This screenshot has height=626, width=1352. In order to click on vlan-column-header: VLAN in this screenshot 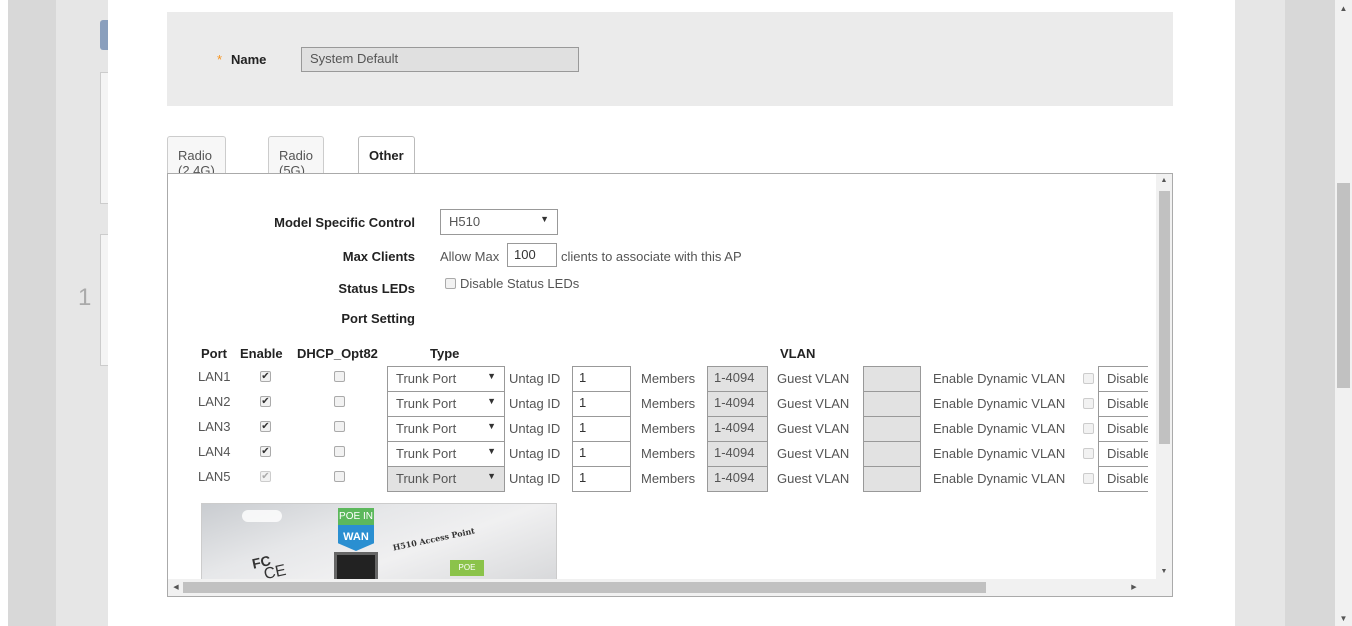, I will do `click(798, 353)`.